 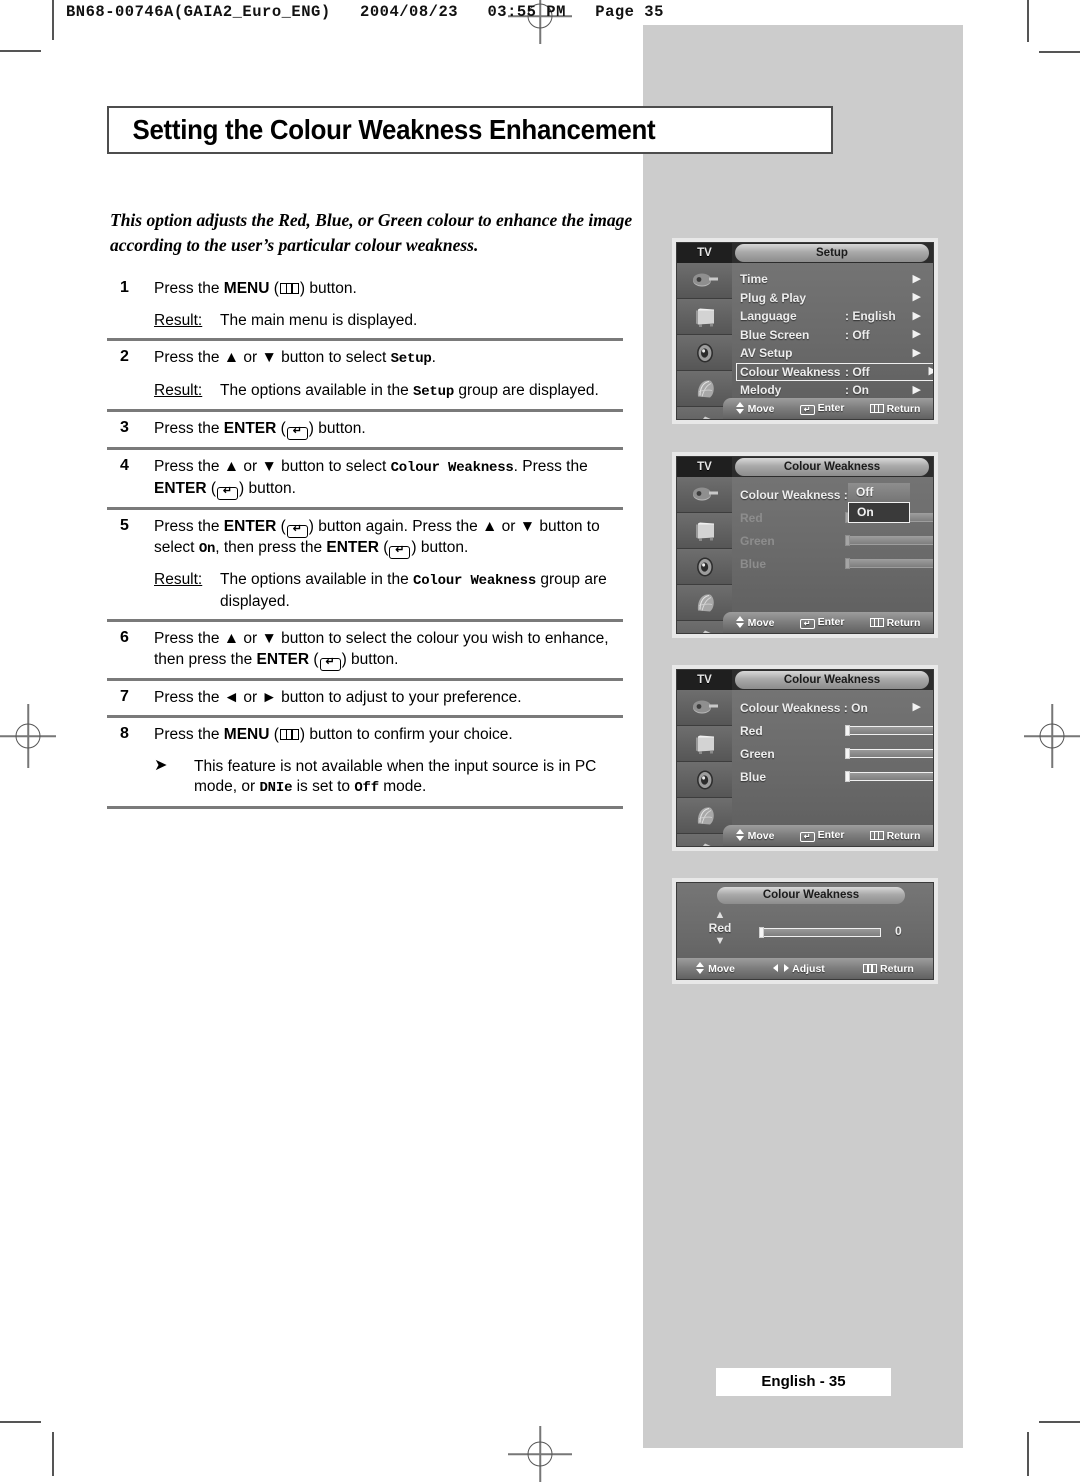 I want to click on crop-mark-bottom-right-vertical, so click(x=1028, y=1454).